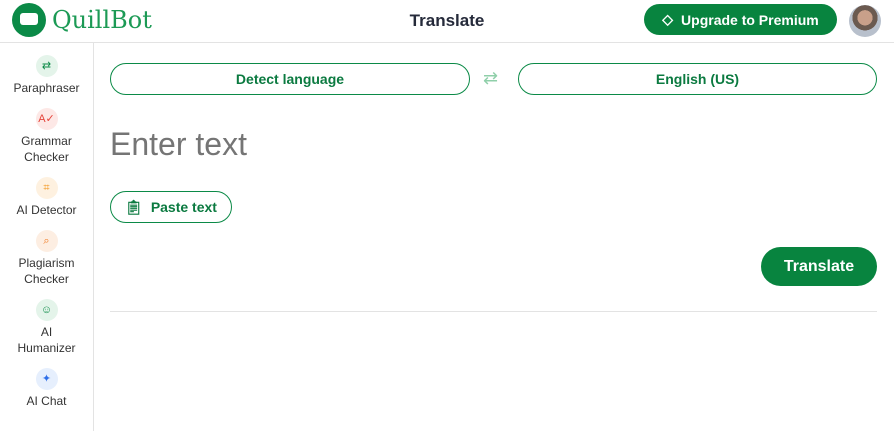  What do you see at coordinates (46, 119) in the screenshot?
I see `grammar-icon: A✓` at bounding box center [46, 119].